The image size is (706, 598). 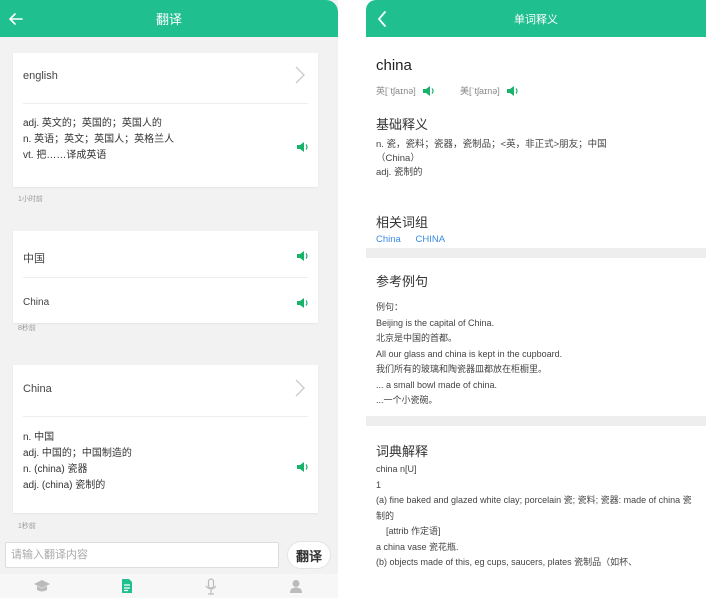 What do you see at coordinates (435, 322) in the screenshot?
I see `example-line: Beijing is the capital of China.` at bounding box center [435, 322].